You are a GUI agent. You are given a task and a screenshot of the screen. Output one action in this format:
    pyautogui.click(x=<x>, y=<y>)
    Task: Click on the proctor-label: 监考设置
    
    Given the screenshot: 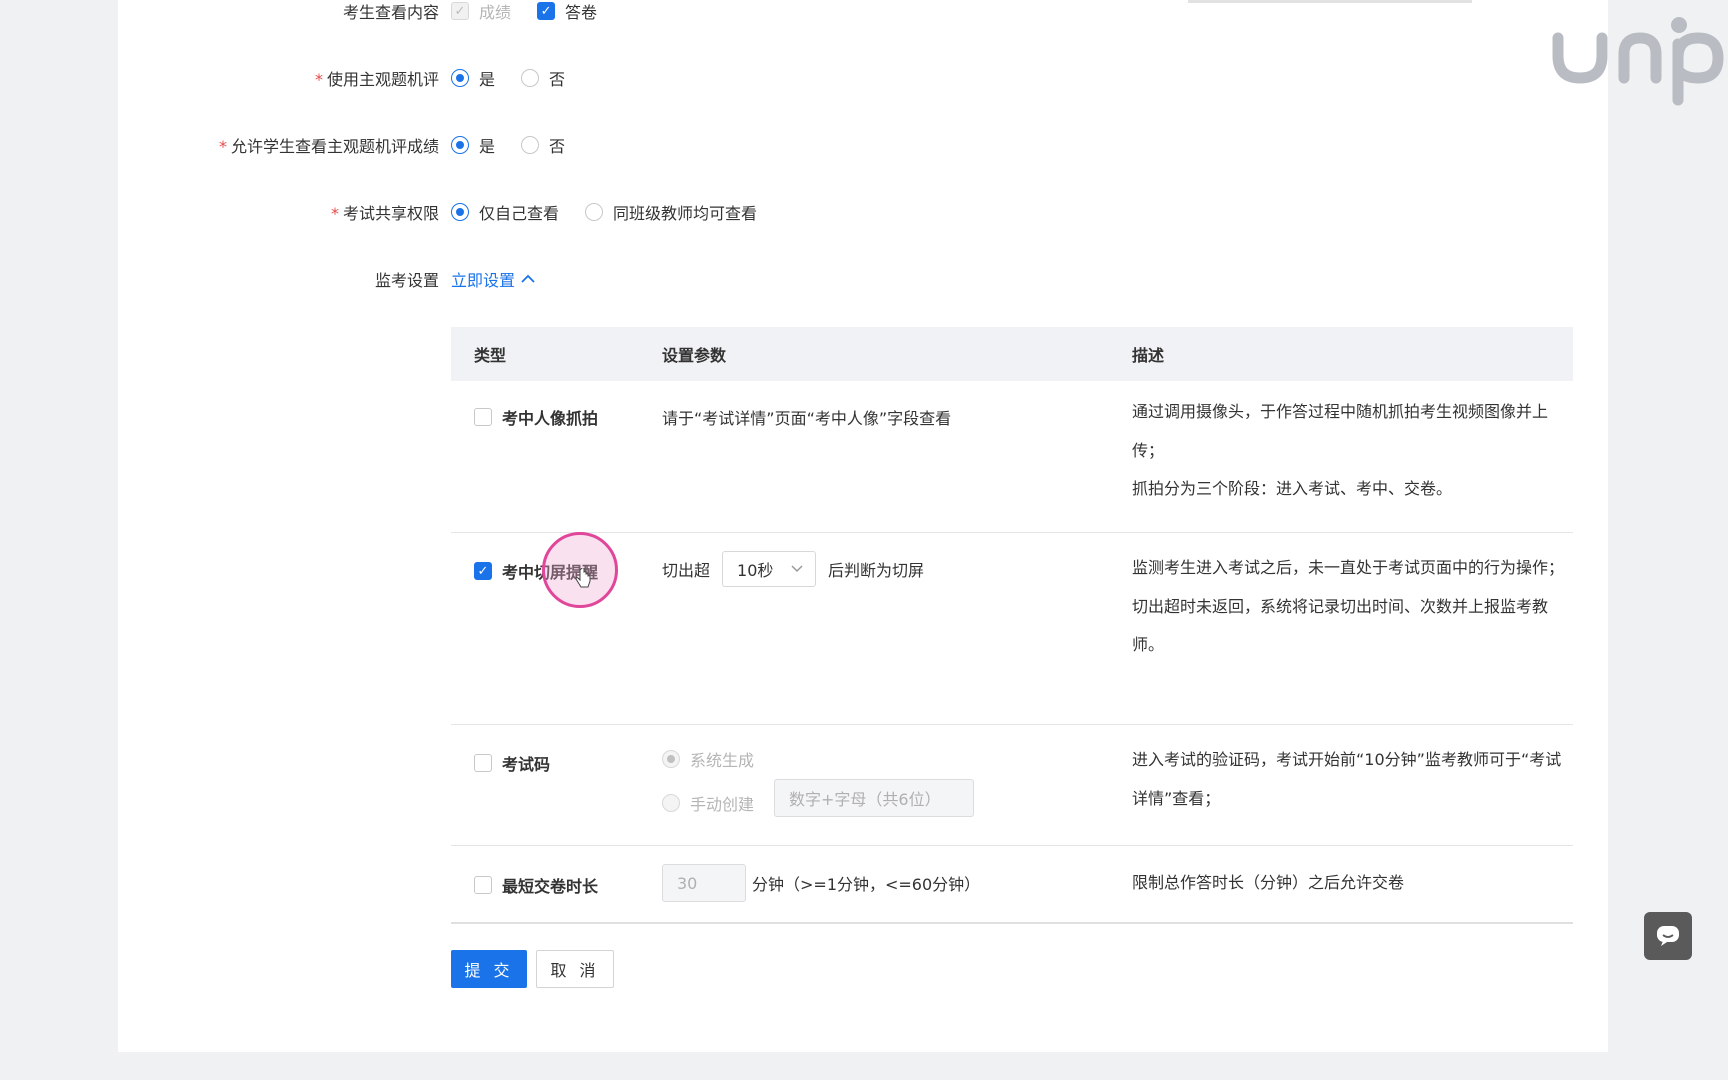 What is the action you would take?
    pyautogui.click(x=406, y=280)
    